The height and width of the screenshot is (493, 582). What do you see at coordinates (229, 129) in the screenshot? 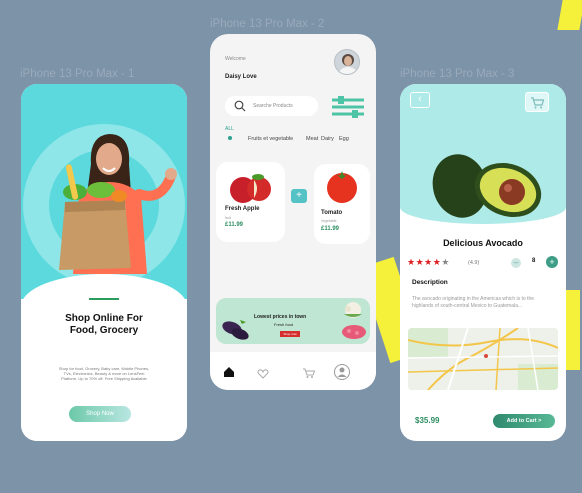
I see `category-all: ALL` at bounding box center [229, 129].